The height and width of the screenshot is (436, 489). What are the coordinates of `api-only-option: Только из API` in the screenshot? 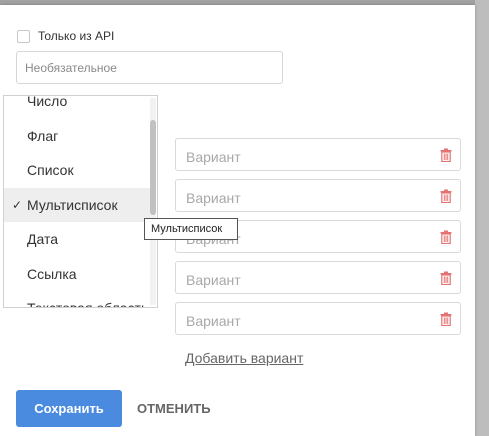 It's located at (65, 36).